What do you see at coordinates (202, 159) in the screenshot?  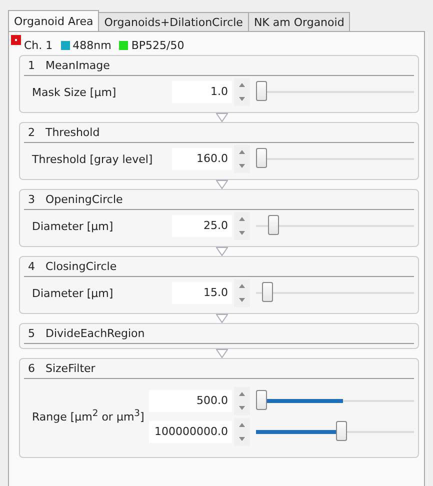 I see `number-field: 160.0` at bounding box center [202, 159].